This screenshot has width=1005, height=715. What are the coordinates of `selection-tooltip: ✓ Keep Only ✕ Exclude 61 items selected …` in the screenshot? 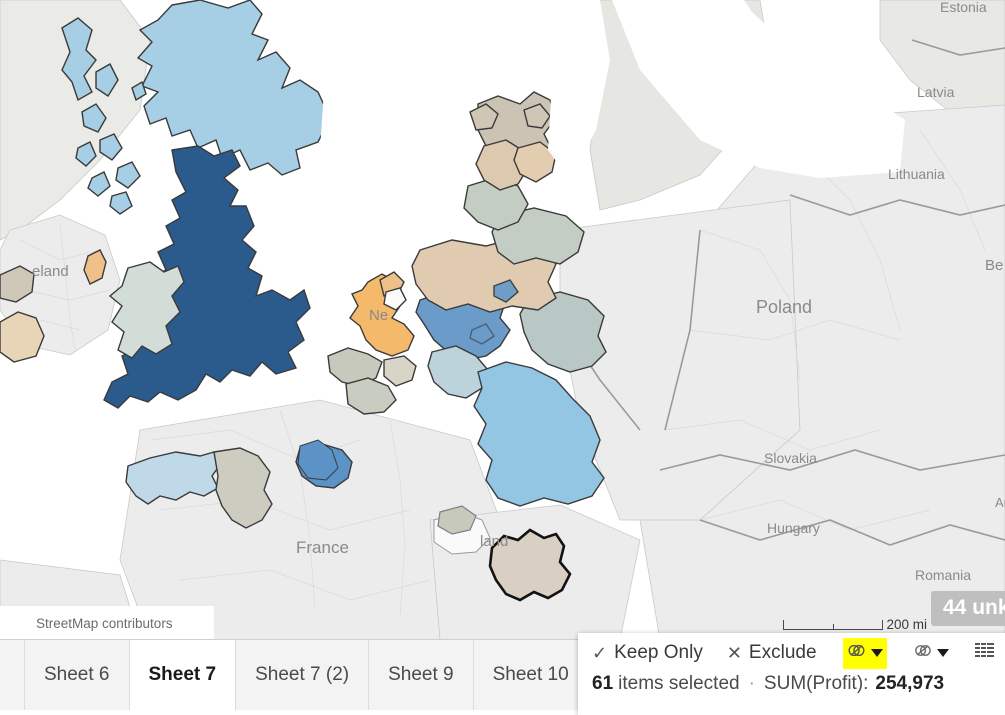 It's located at (791, 674).